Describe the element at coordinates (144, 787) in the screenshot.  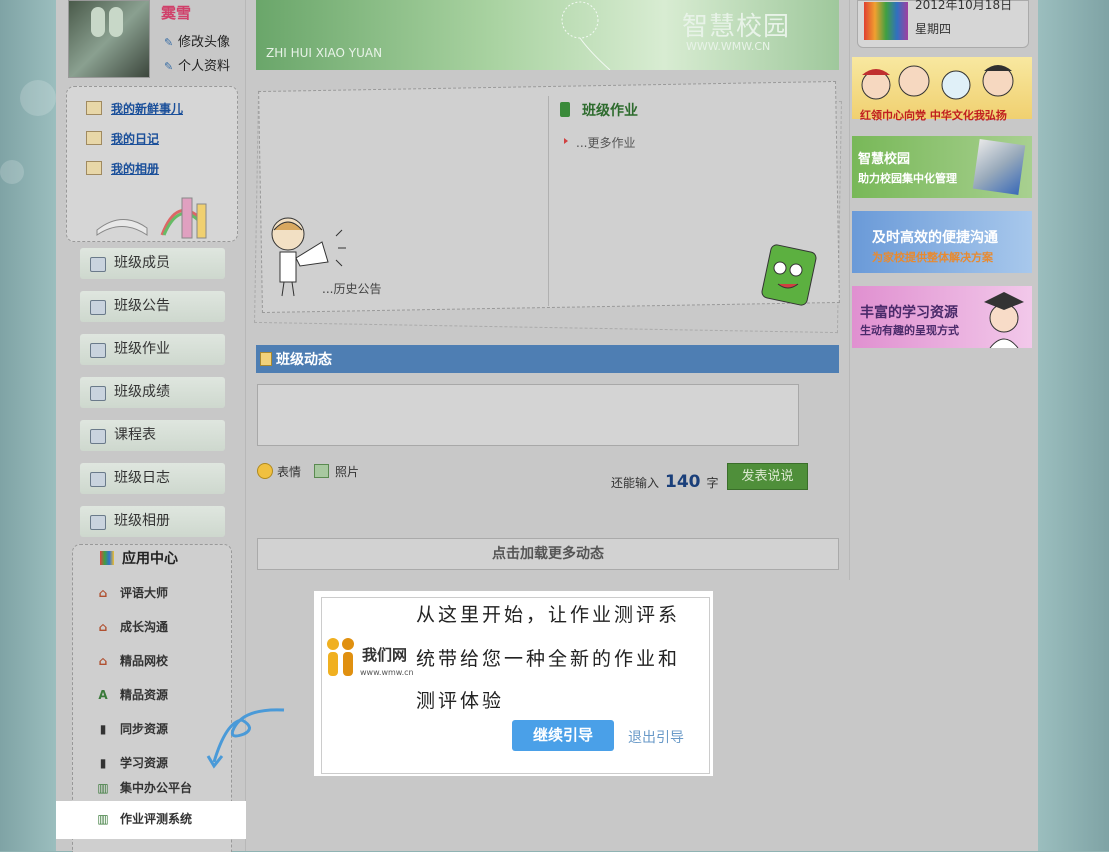
I see `app-office-platform: ▥ 集中办公平台` at that location.